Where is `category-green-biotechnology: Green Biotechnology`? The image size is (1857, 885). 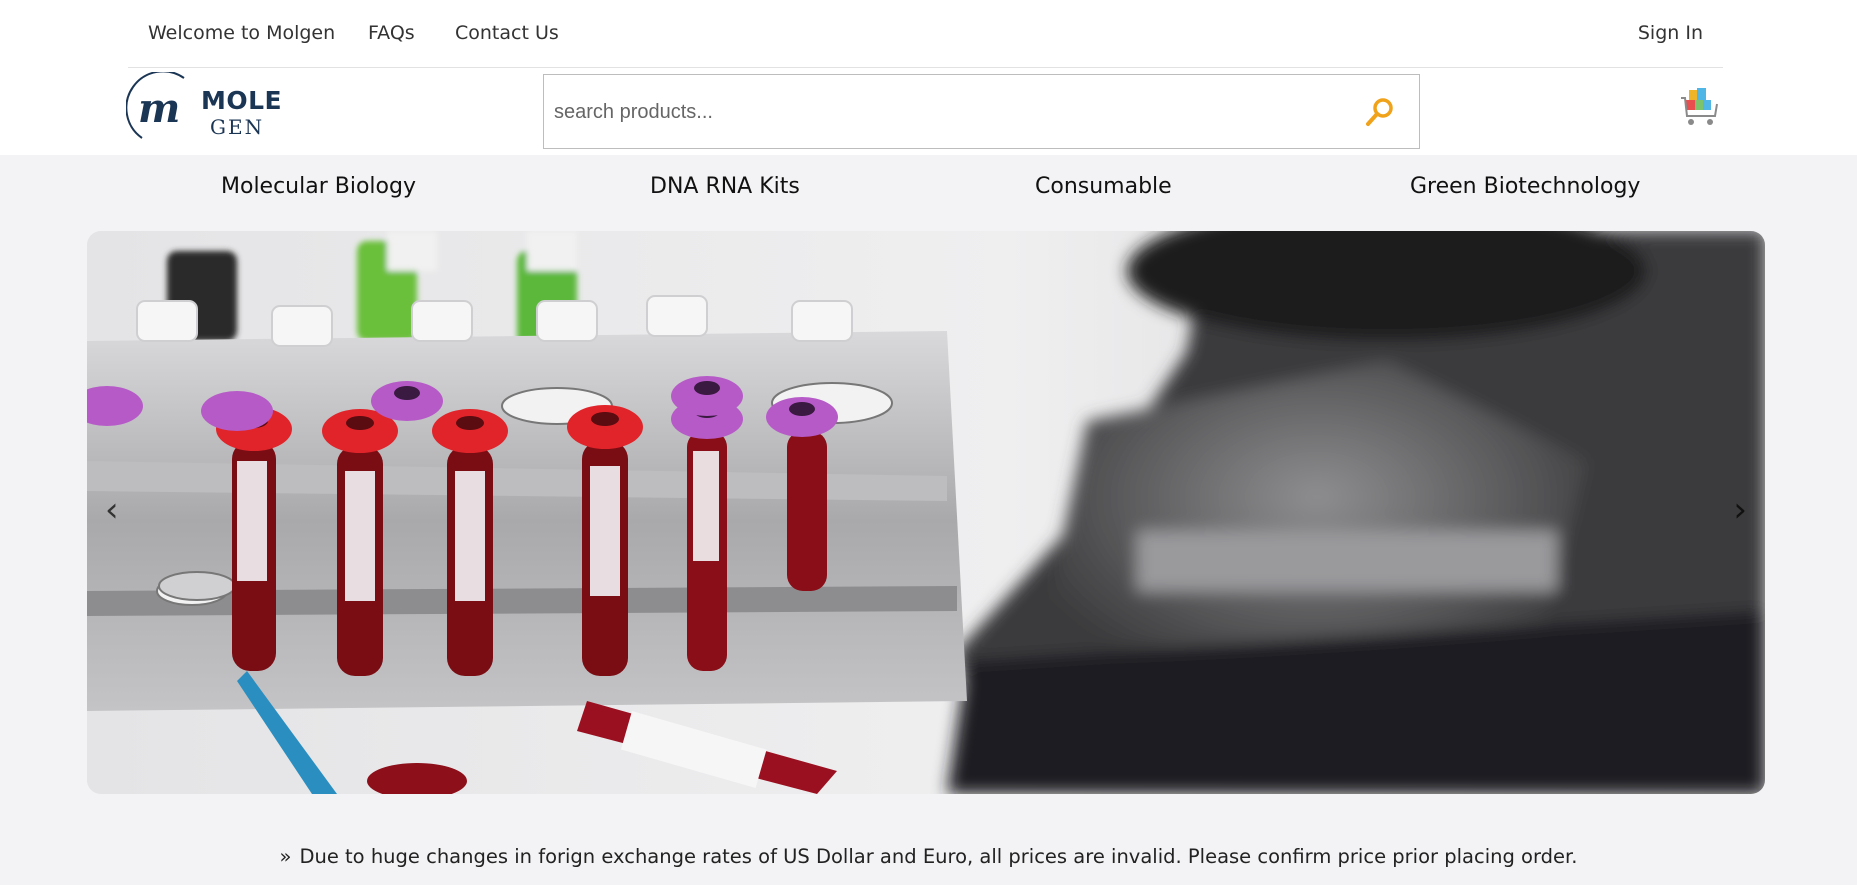 category-green-biotechnology: Green Biotechnology is located at coordinates (1525, 186).